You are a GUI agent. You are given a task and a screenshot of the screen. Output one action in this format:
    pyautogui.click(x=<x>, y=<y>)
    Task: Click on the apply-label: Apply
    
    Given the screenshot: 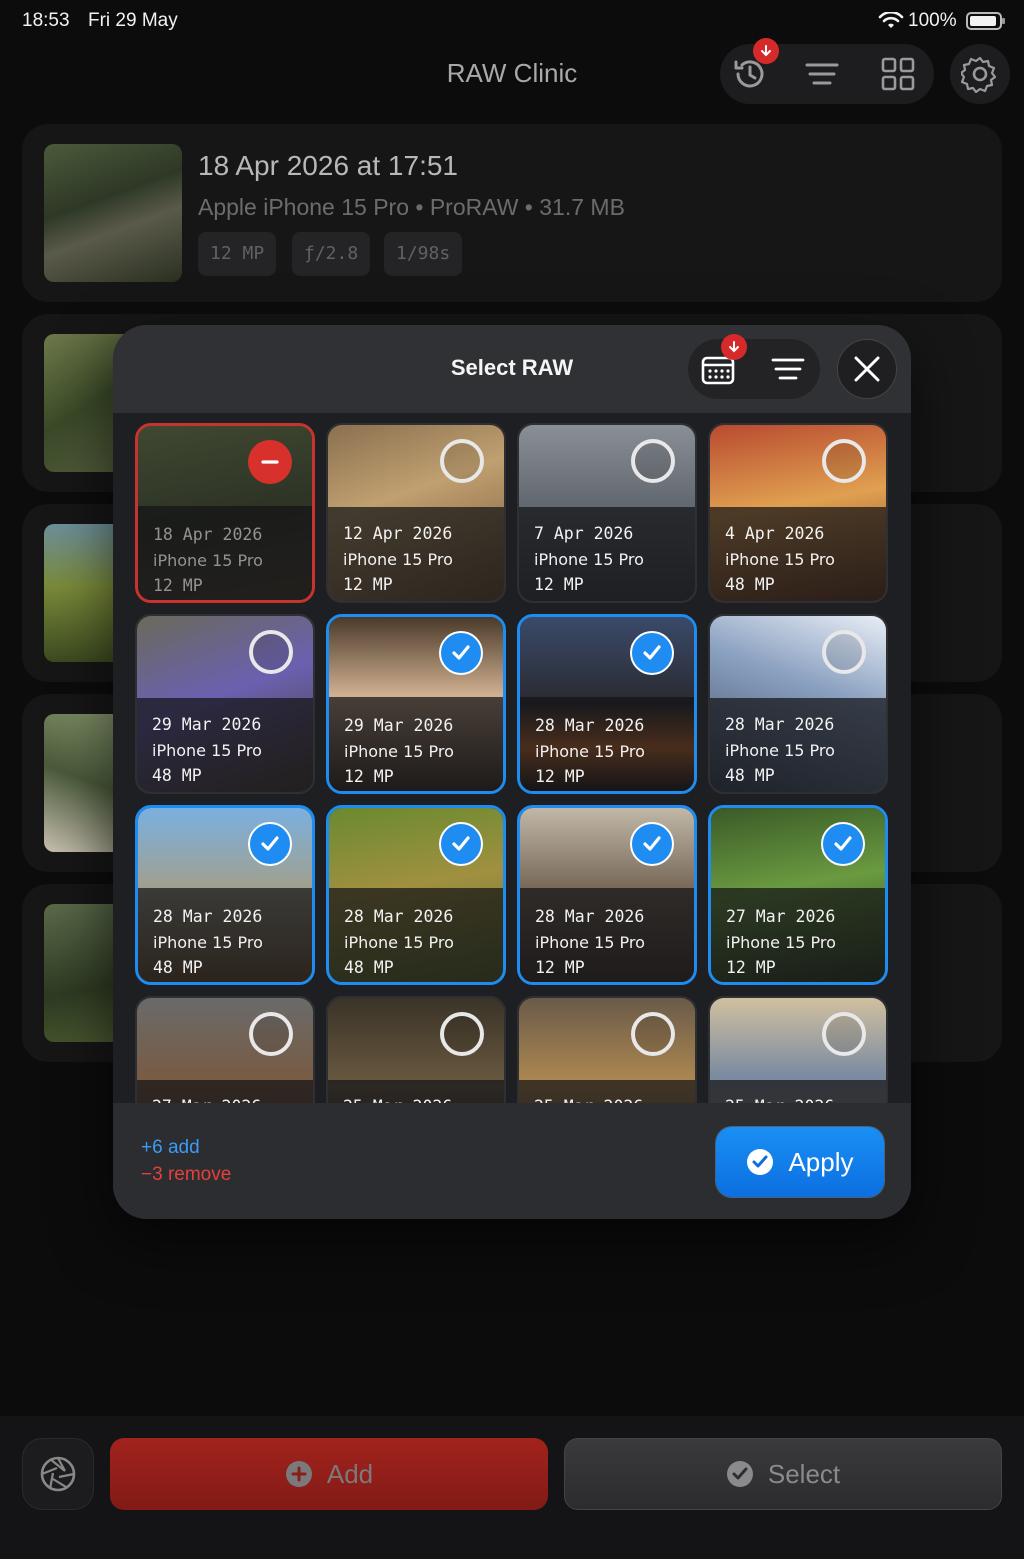 What is the action you would take?
    pyautogui.click(x=821, y=1161)
    